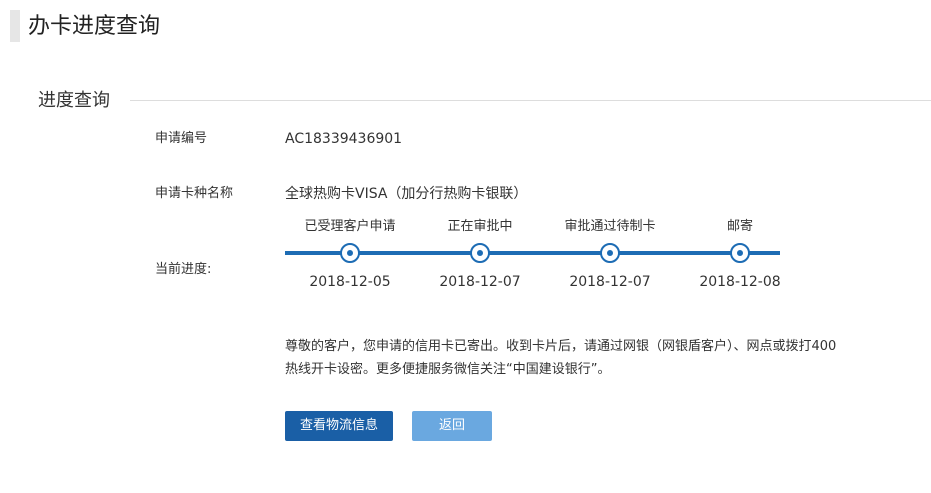  I want to click on progress-step-date: 2018-12-05, so click(350, 282).